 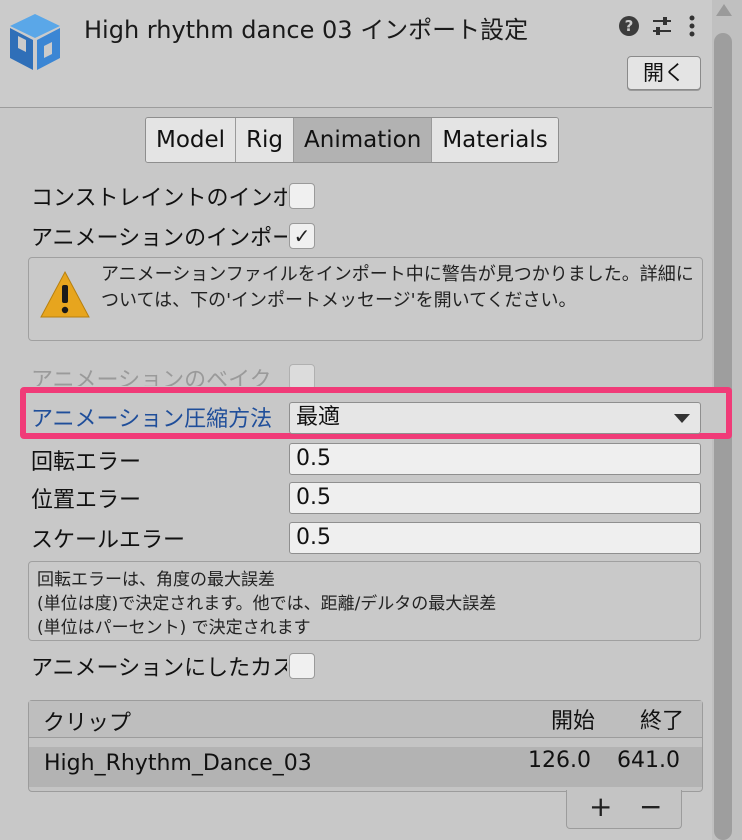 I want to click on anim-custom-props-label: アニメーションにしたカスタムプロパティ, so click(x=159, y=668).